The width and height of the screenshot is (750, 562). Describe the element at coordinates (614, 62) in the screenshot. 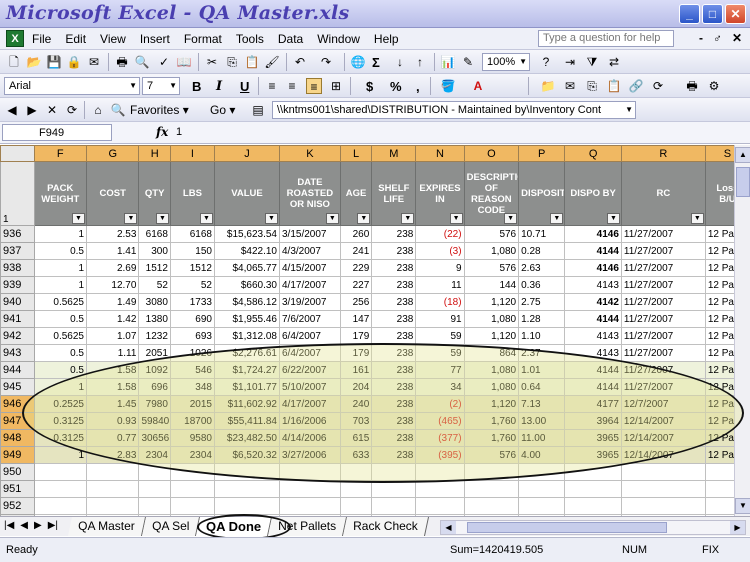

I see `group-icon: ⇄` at that location.